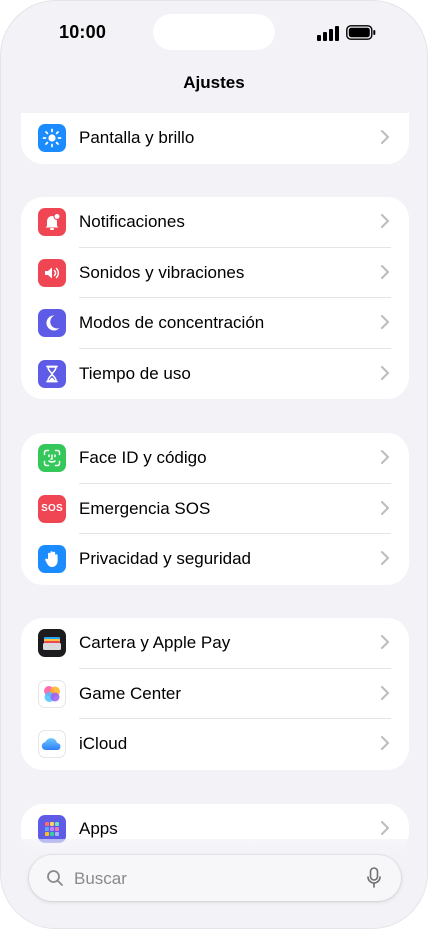  Describe the element at coordinates (137, 137) in the screenshot. I see `row-label: Pantalla y brillo` at that location.